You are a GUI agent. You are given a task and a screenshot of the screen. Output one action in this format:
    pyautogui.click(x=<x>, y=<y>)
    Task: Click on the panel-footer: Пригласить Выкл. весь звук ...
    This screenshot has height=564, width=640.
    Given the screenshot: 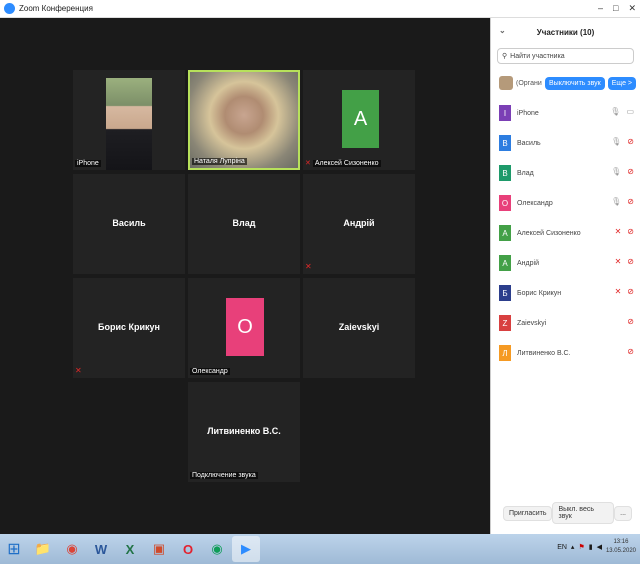 What is the action you would take?
    pyautogui.click(x=565, y=513)
    